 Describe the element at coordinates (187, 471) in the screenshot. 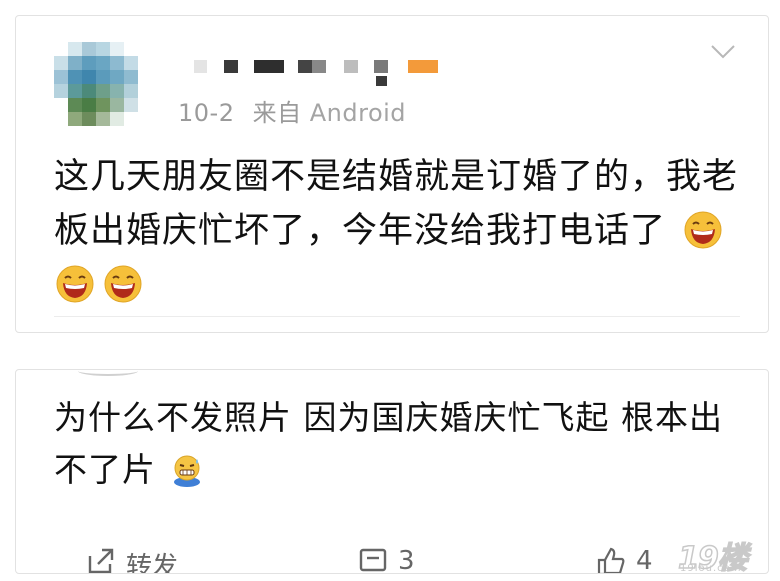

I see `person-sweat-emoji` at that location.